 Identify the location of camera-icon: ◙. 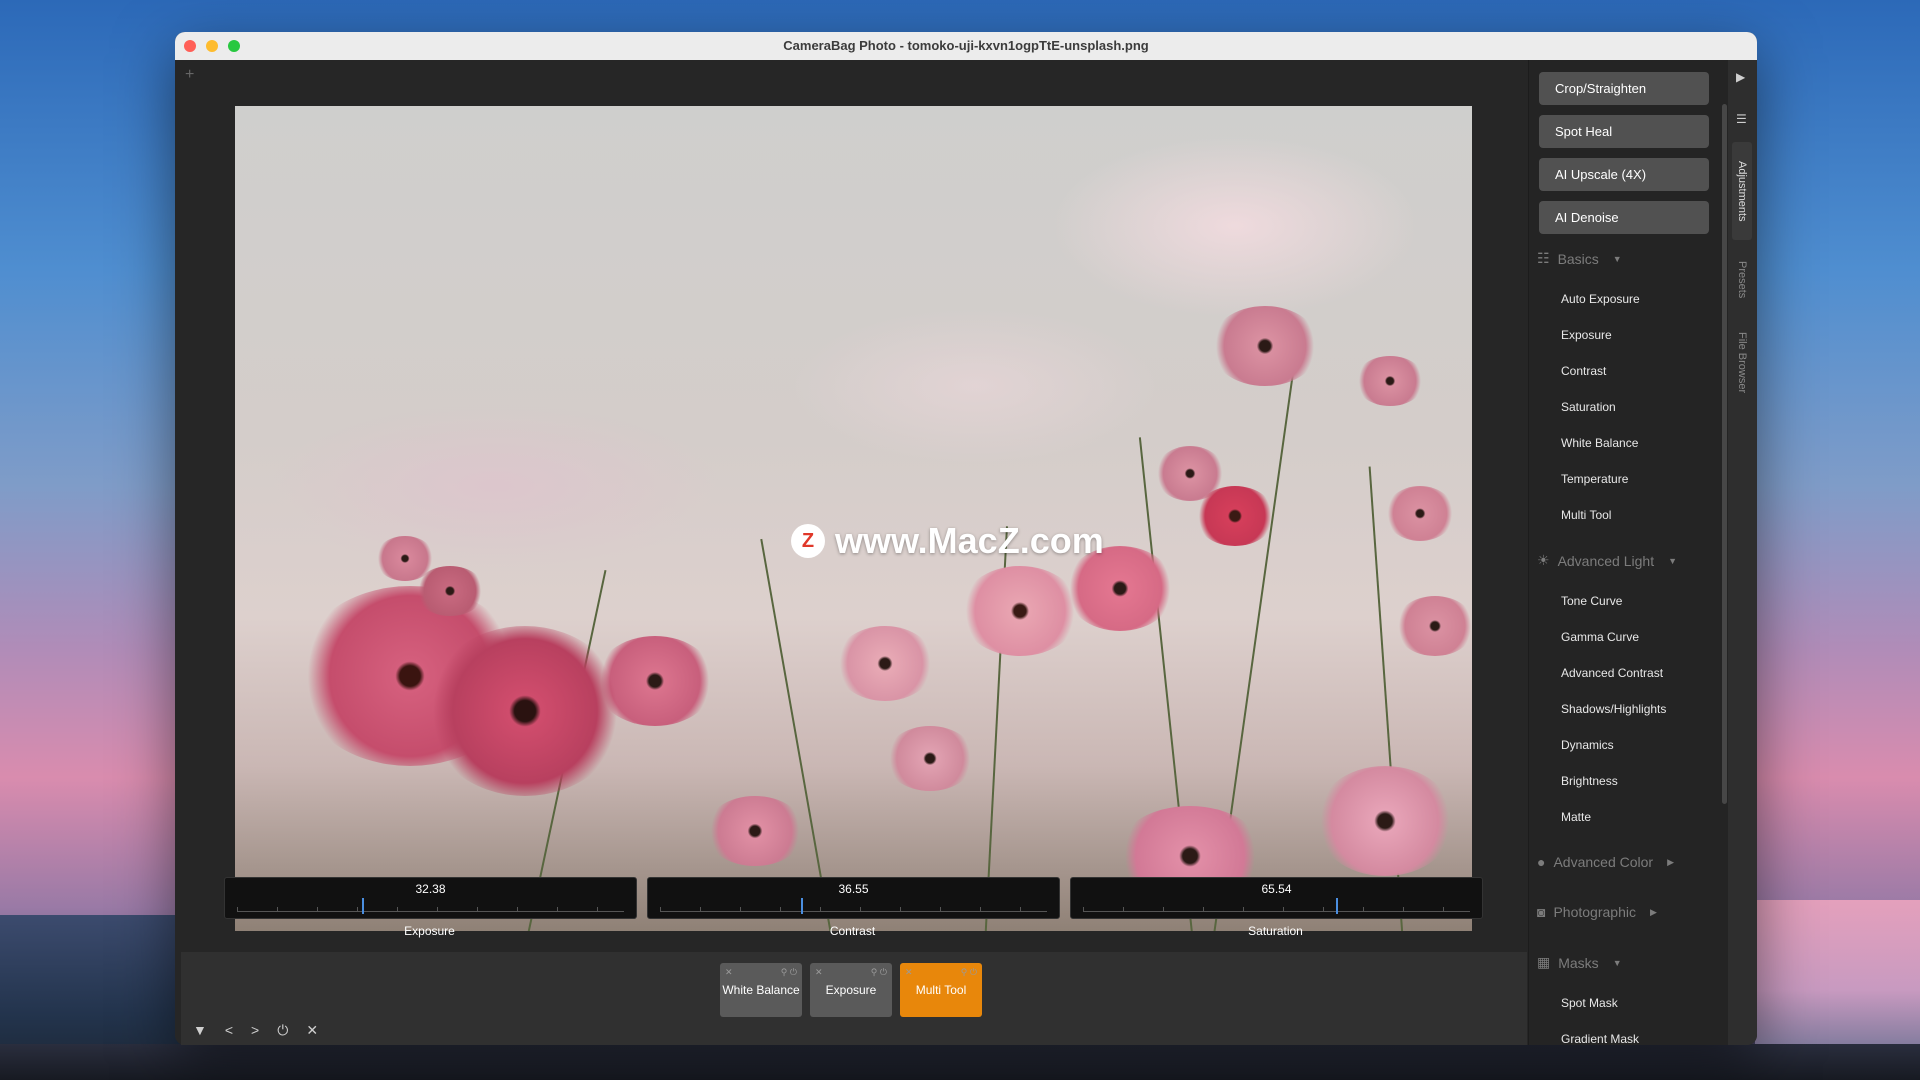
(1541, 912).